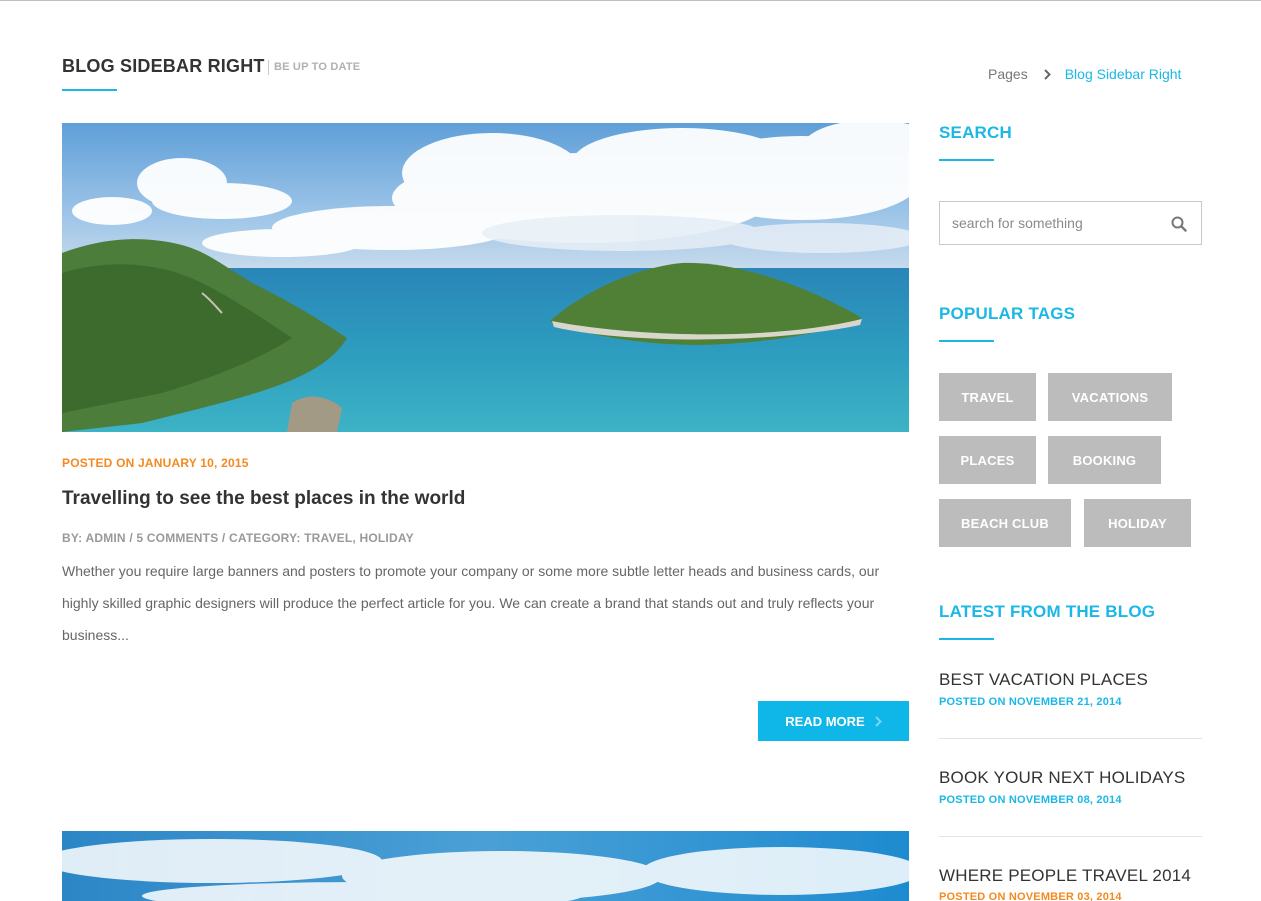 This screenshot has height=901, width=1261. I want to click on tag-vacations: VACATIONS, so click(1110, 397).